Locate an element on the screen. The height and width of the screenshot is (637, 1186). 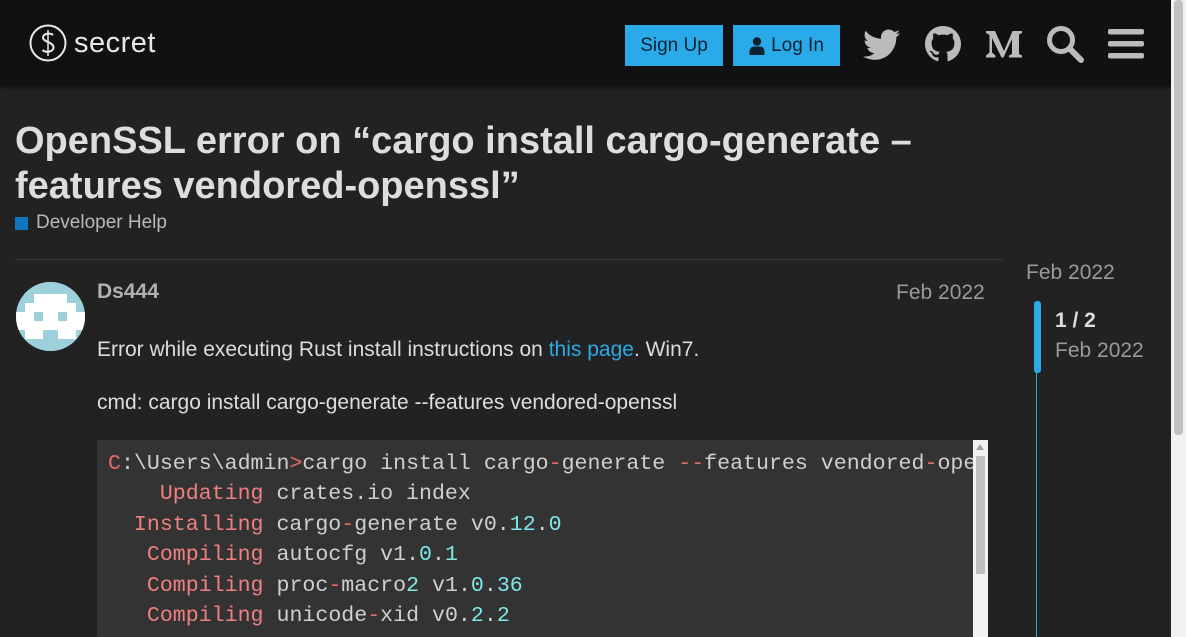
avatar is located at coordinates (50, 316).